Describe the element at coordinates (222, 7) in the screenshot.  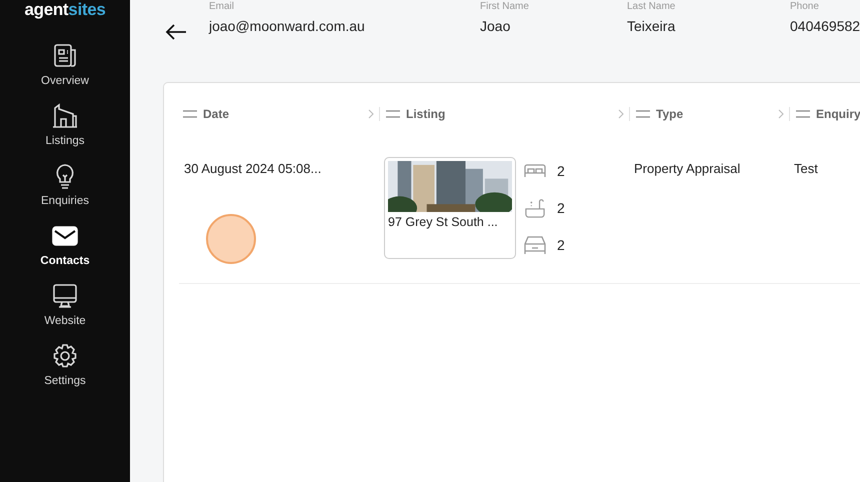
I see `field-label: Email` at that location.